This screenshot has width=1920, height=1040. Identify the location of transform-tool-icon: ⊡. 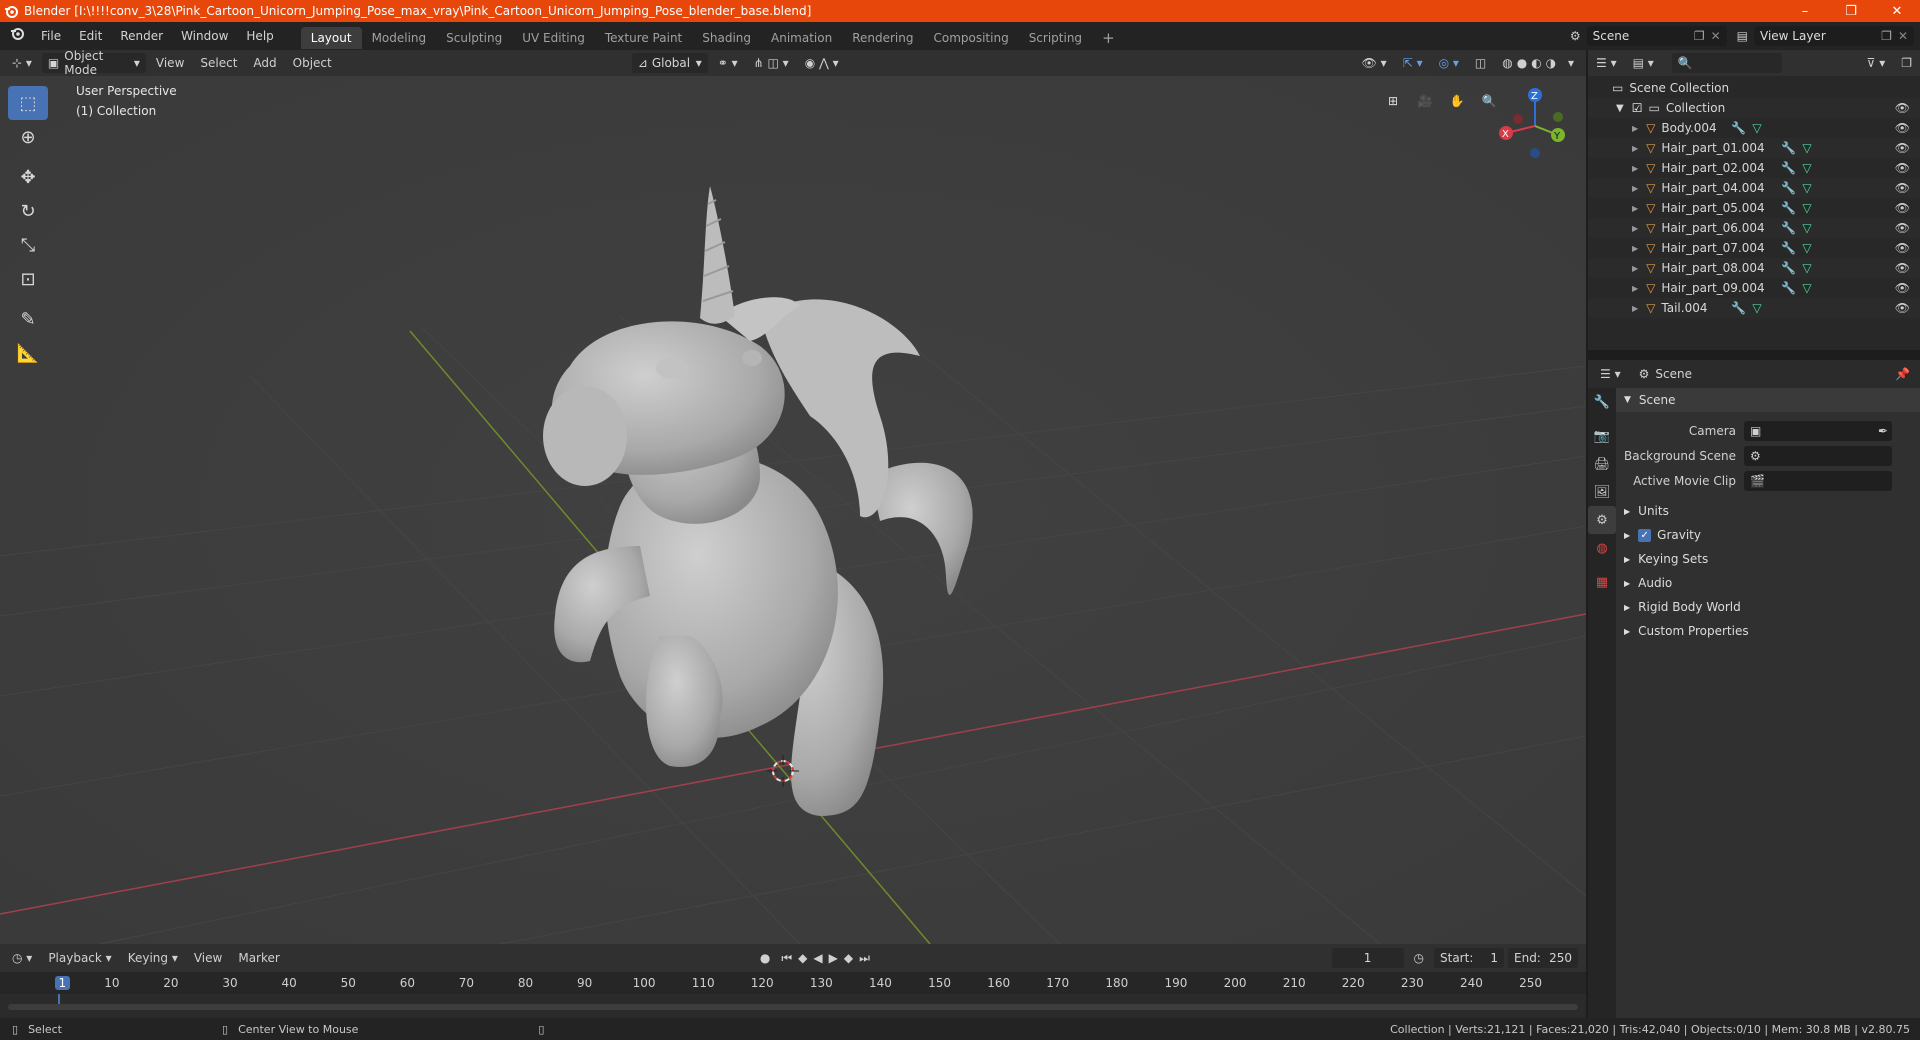
(28, 279).